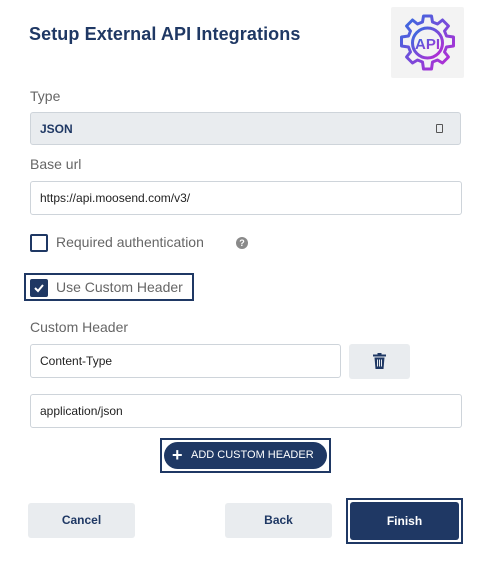 Image resolution: width=496 pixels, height=569 pixels. I want to click on help-icon: ?, so click(242, 243).